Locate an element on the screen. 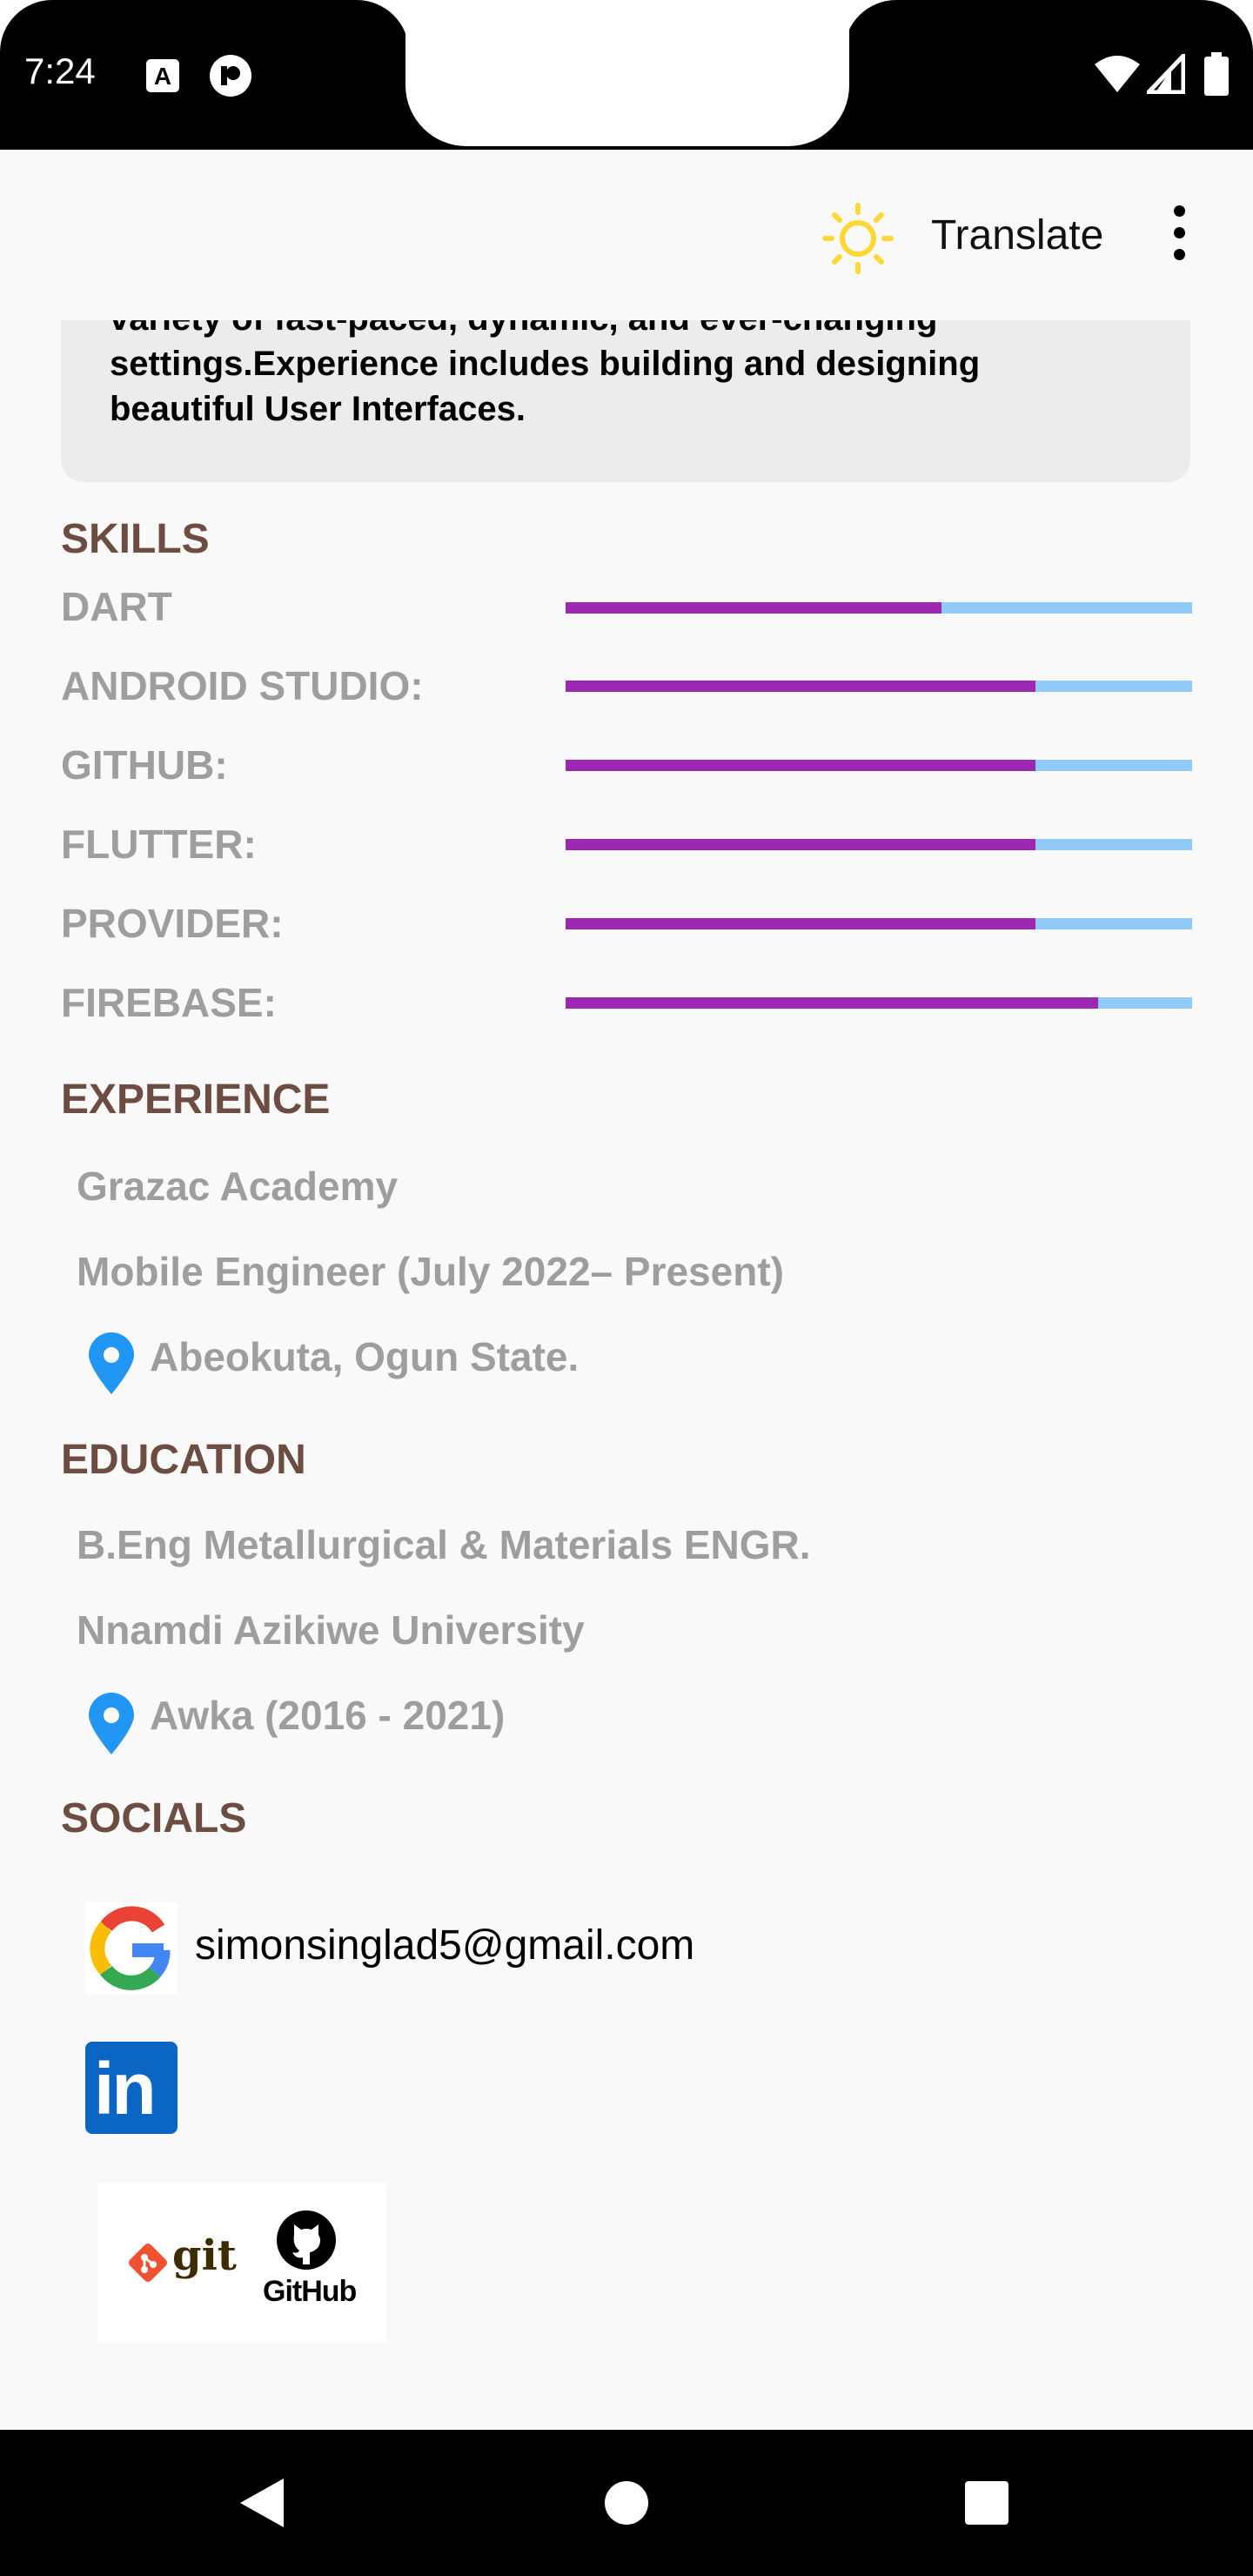 The width and height of the screenshot is (1253, 2576). cell-signal-icon is located at coordinates (1166, 74).